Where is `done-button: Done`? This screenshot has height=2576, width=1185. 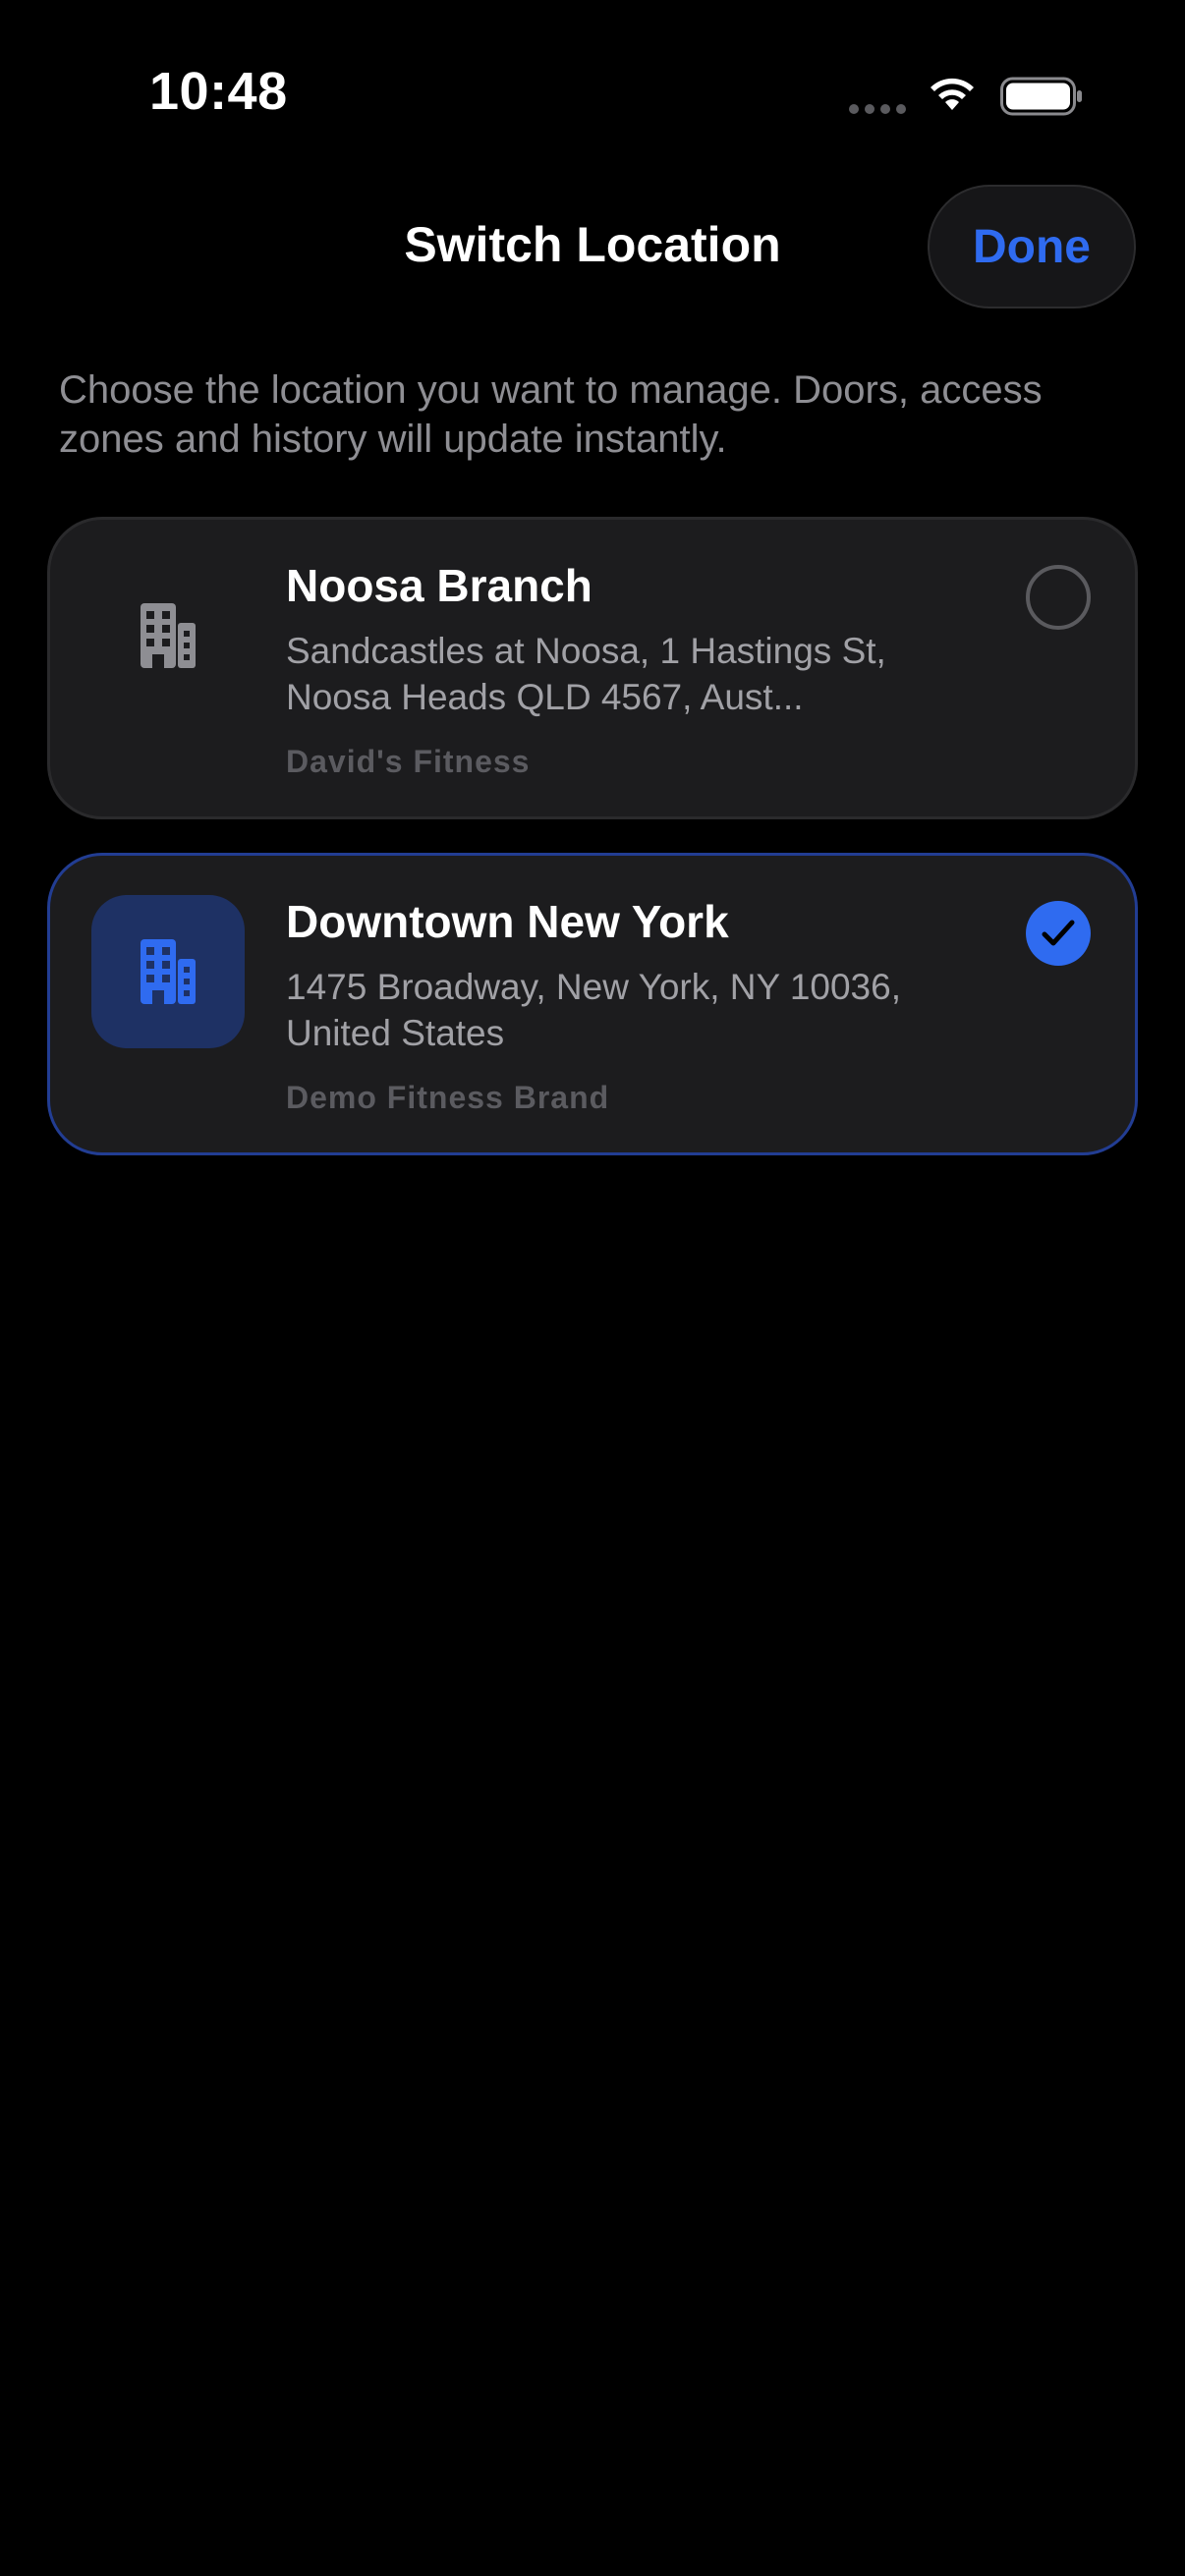 done-button: Done is located at coordinates (1032, 246).